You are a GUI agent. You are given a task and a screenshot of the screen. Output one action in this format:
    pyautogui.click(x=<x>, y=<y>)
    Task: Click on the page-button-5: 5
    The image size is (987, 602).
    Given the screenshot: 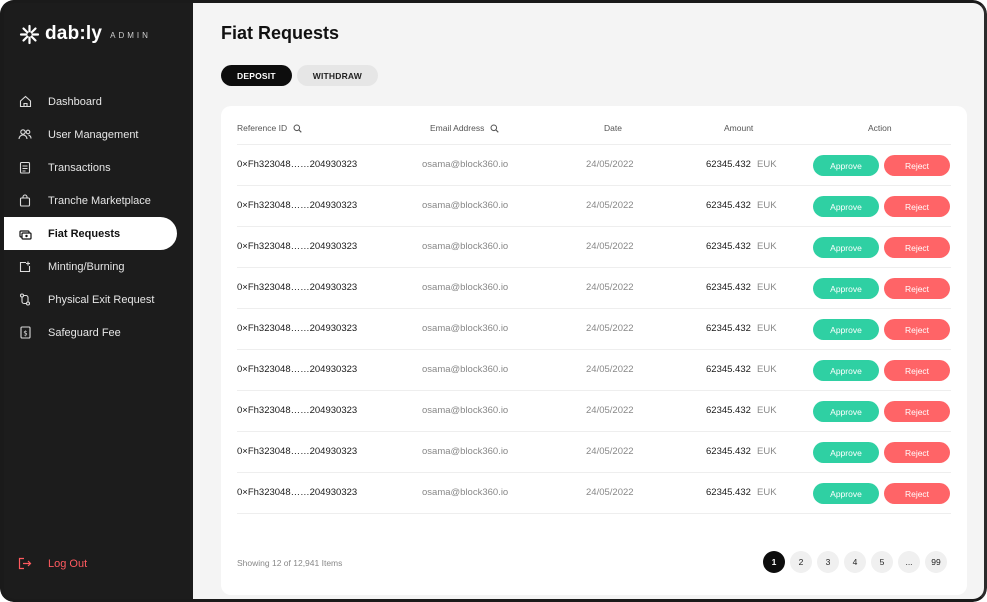 What is the action you would take?
    pyautogui.click(x=882, y=562)
    